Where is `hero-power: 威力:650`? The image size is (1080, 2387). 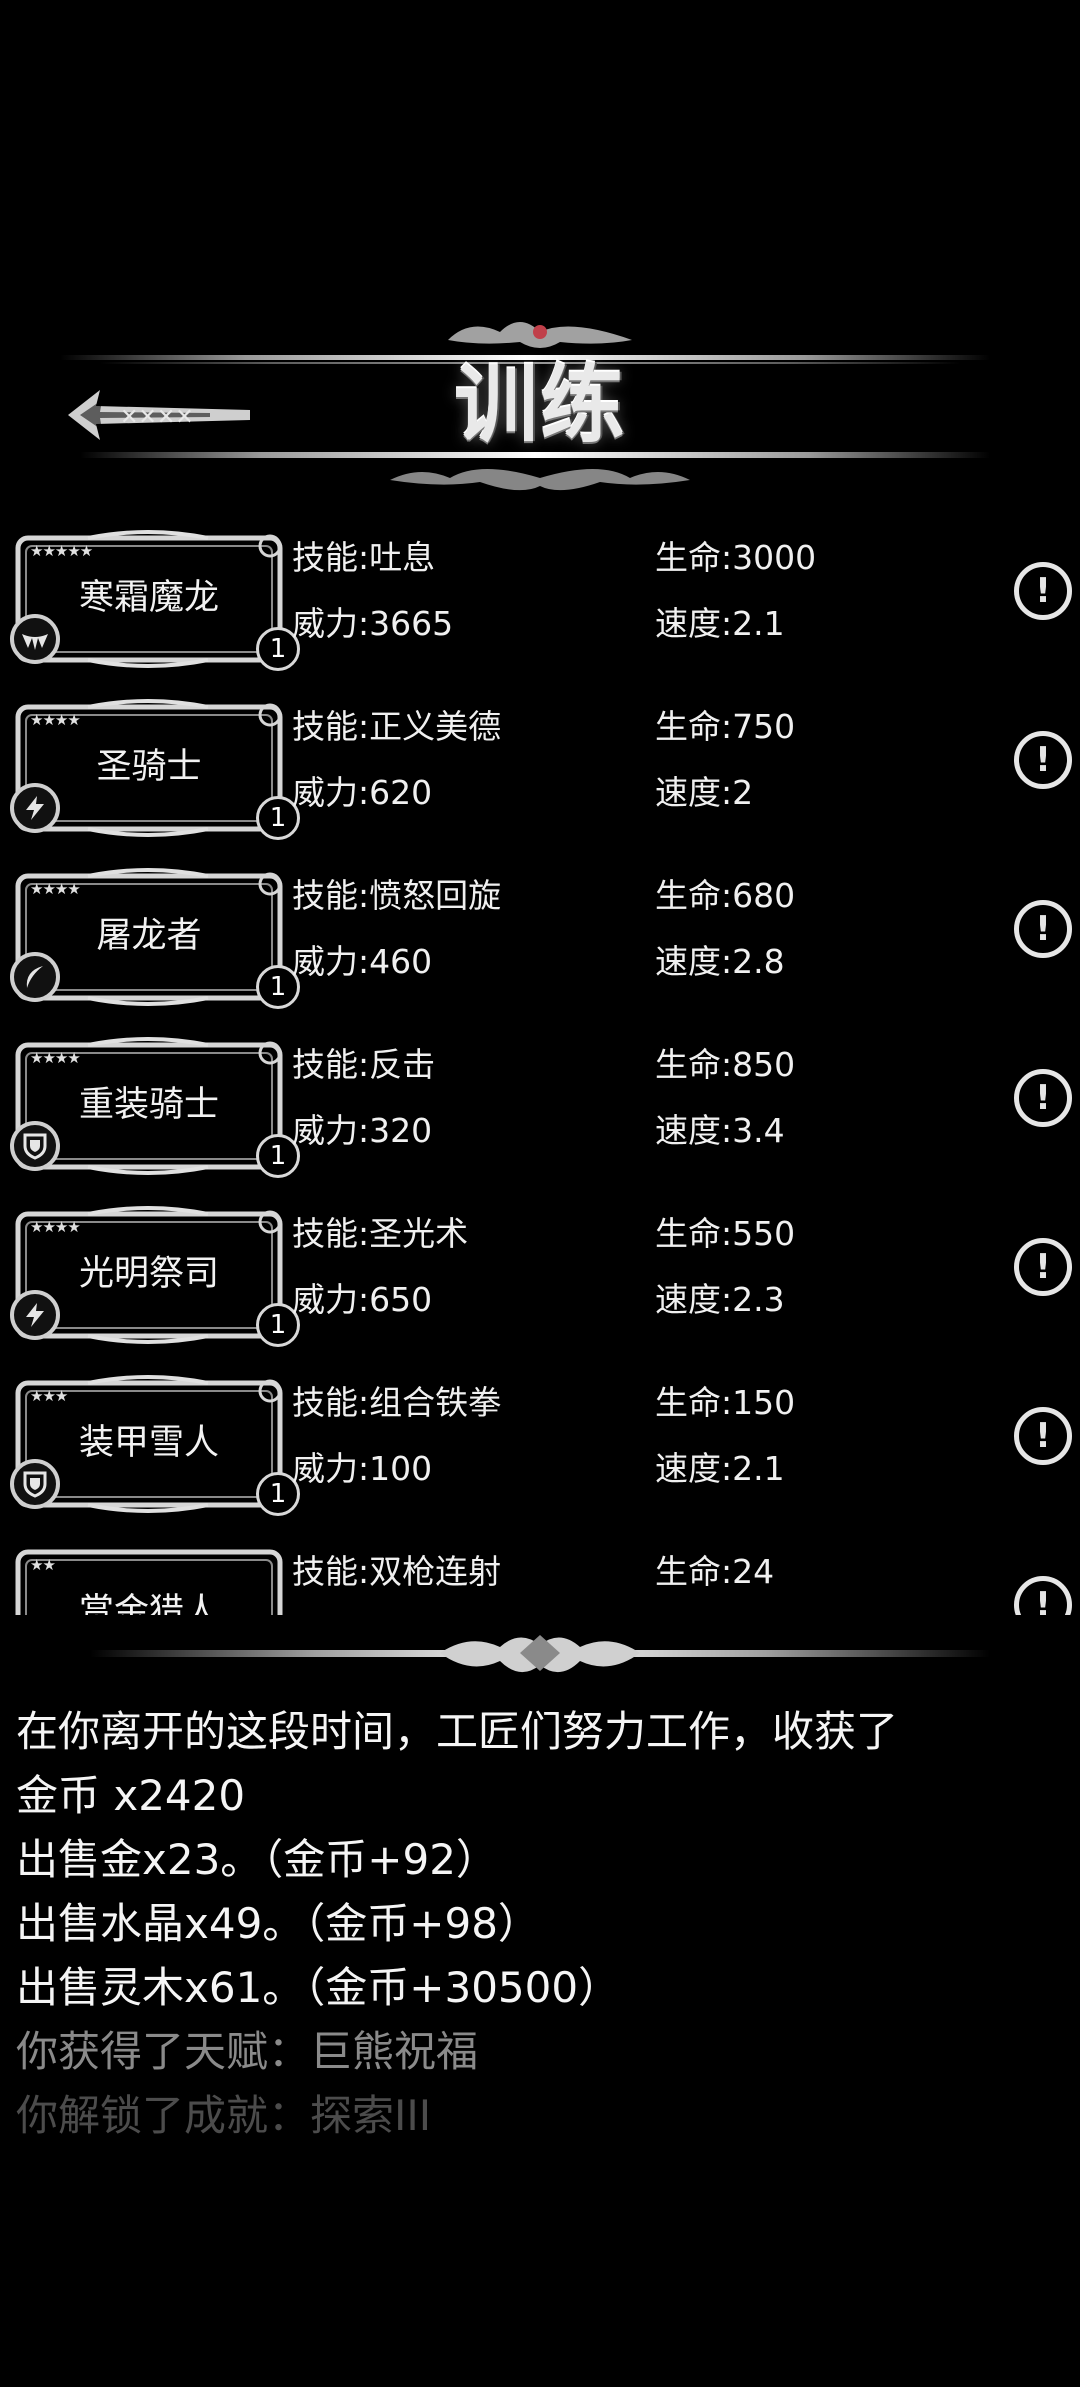 hero-power: 威力:650 is located at coordinates (362, 1299).